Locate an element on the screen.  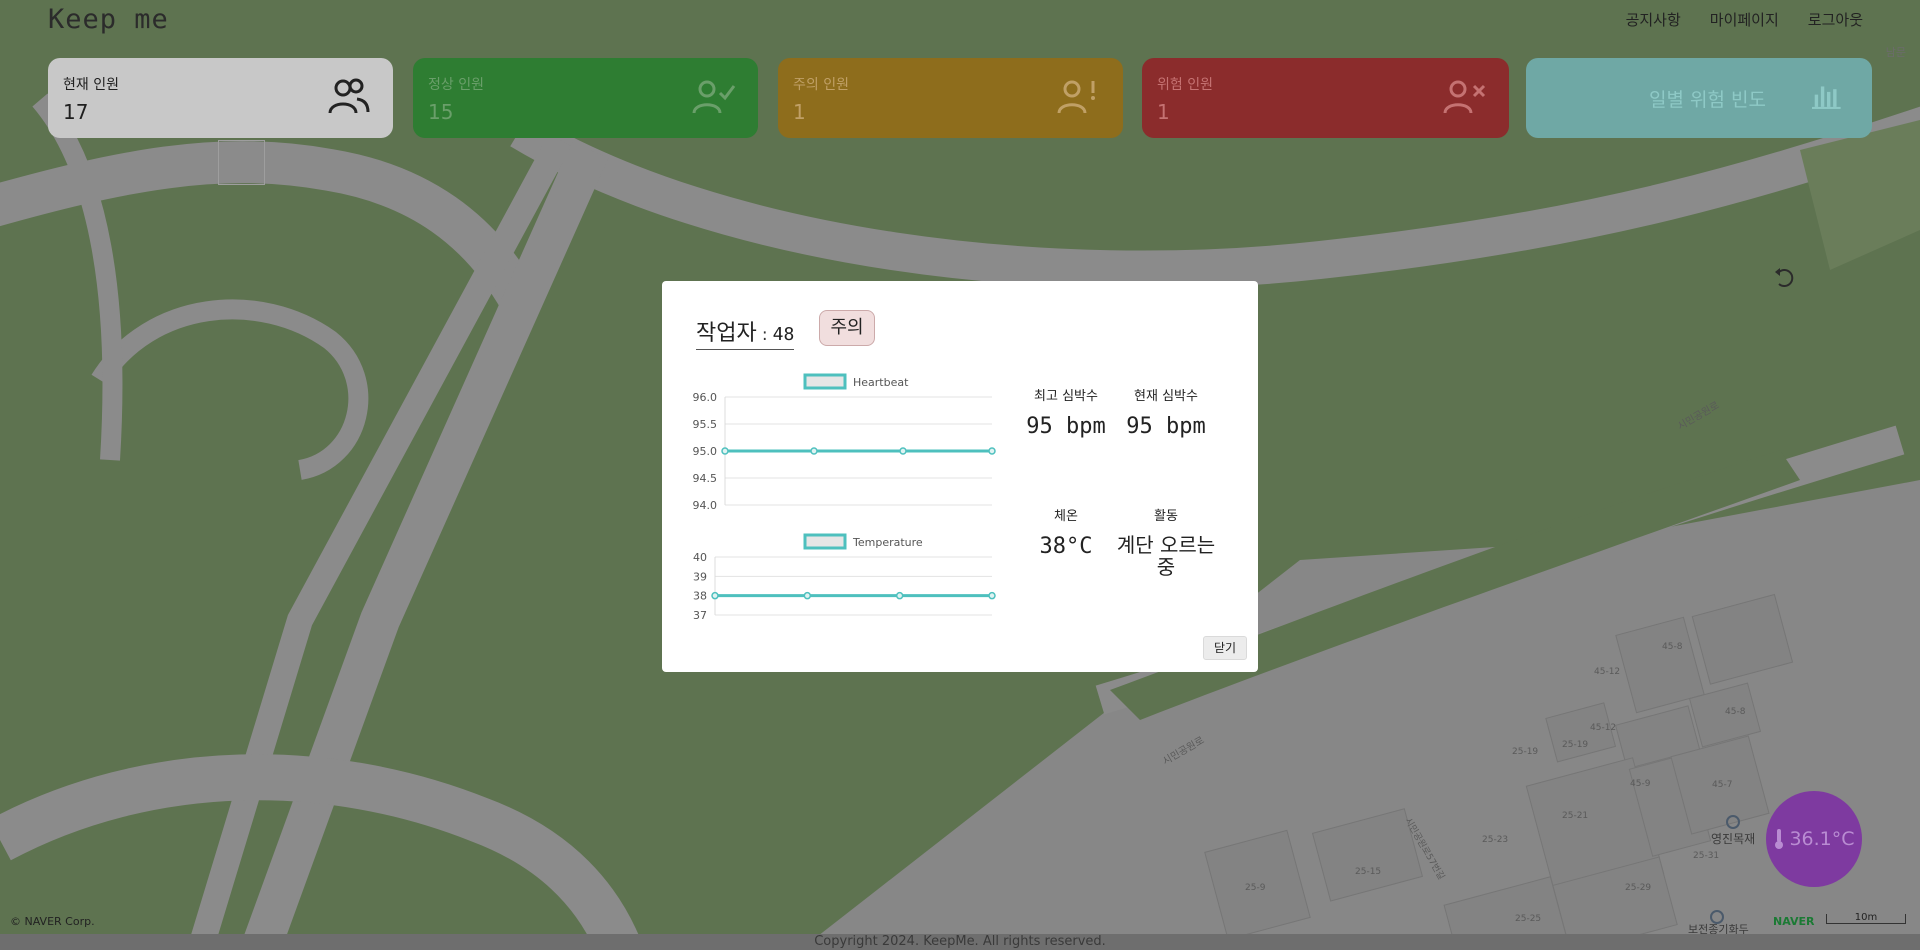
normal-count-card: 정상 인원 15 is located at coordinates (585, 98).